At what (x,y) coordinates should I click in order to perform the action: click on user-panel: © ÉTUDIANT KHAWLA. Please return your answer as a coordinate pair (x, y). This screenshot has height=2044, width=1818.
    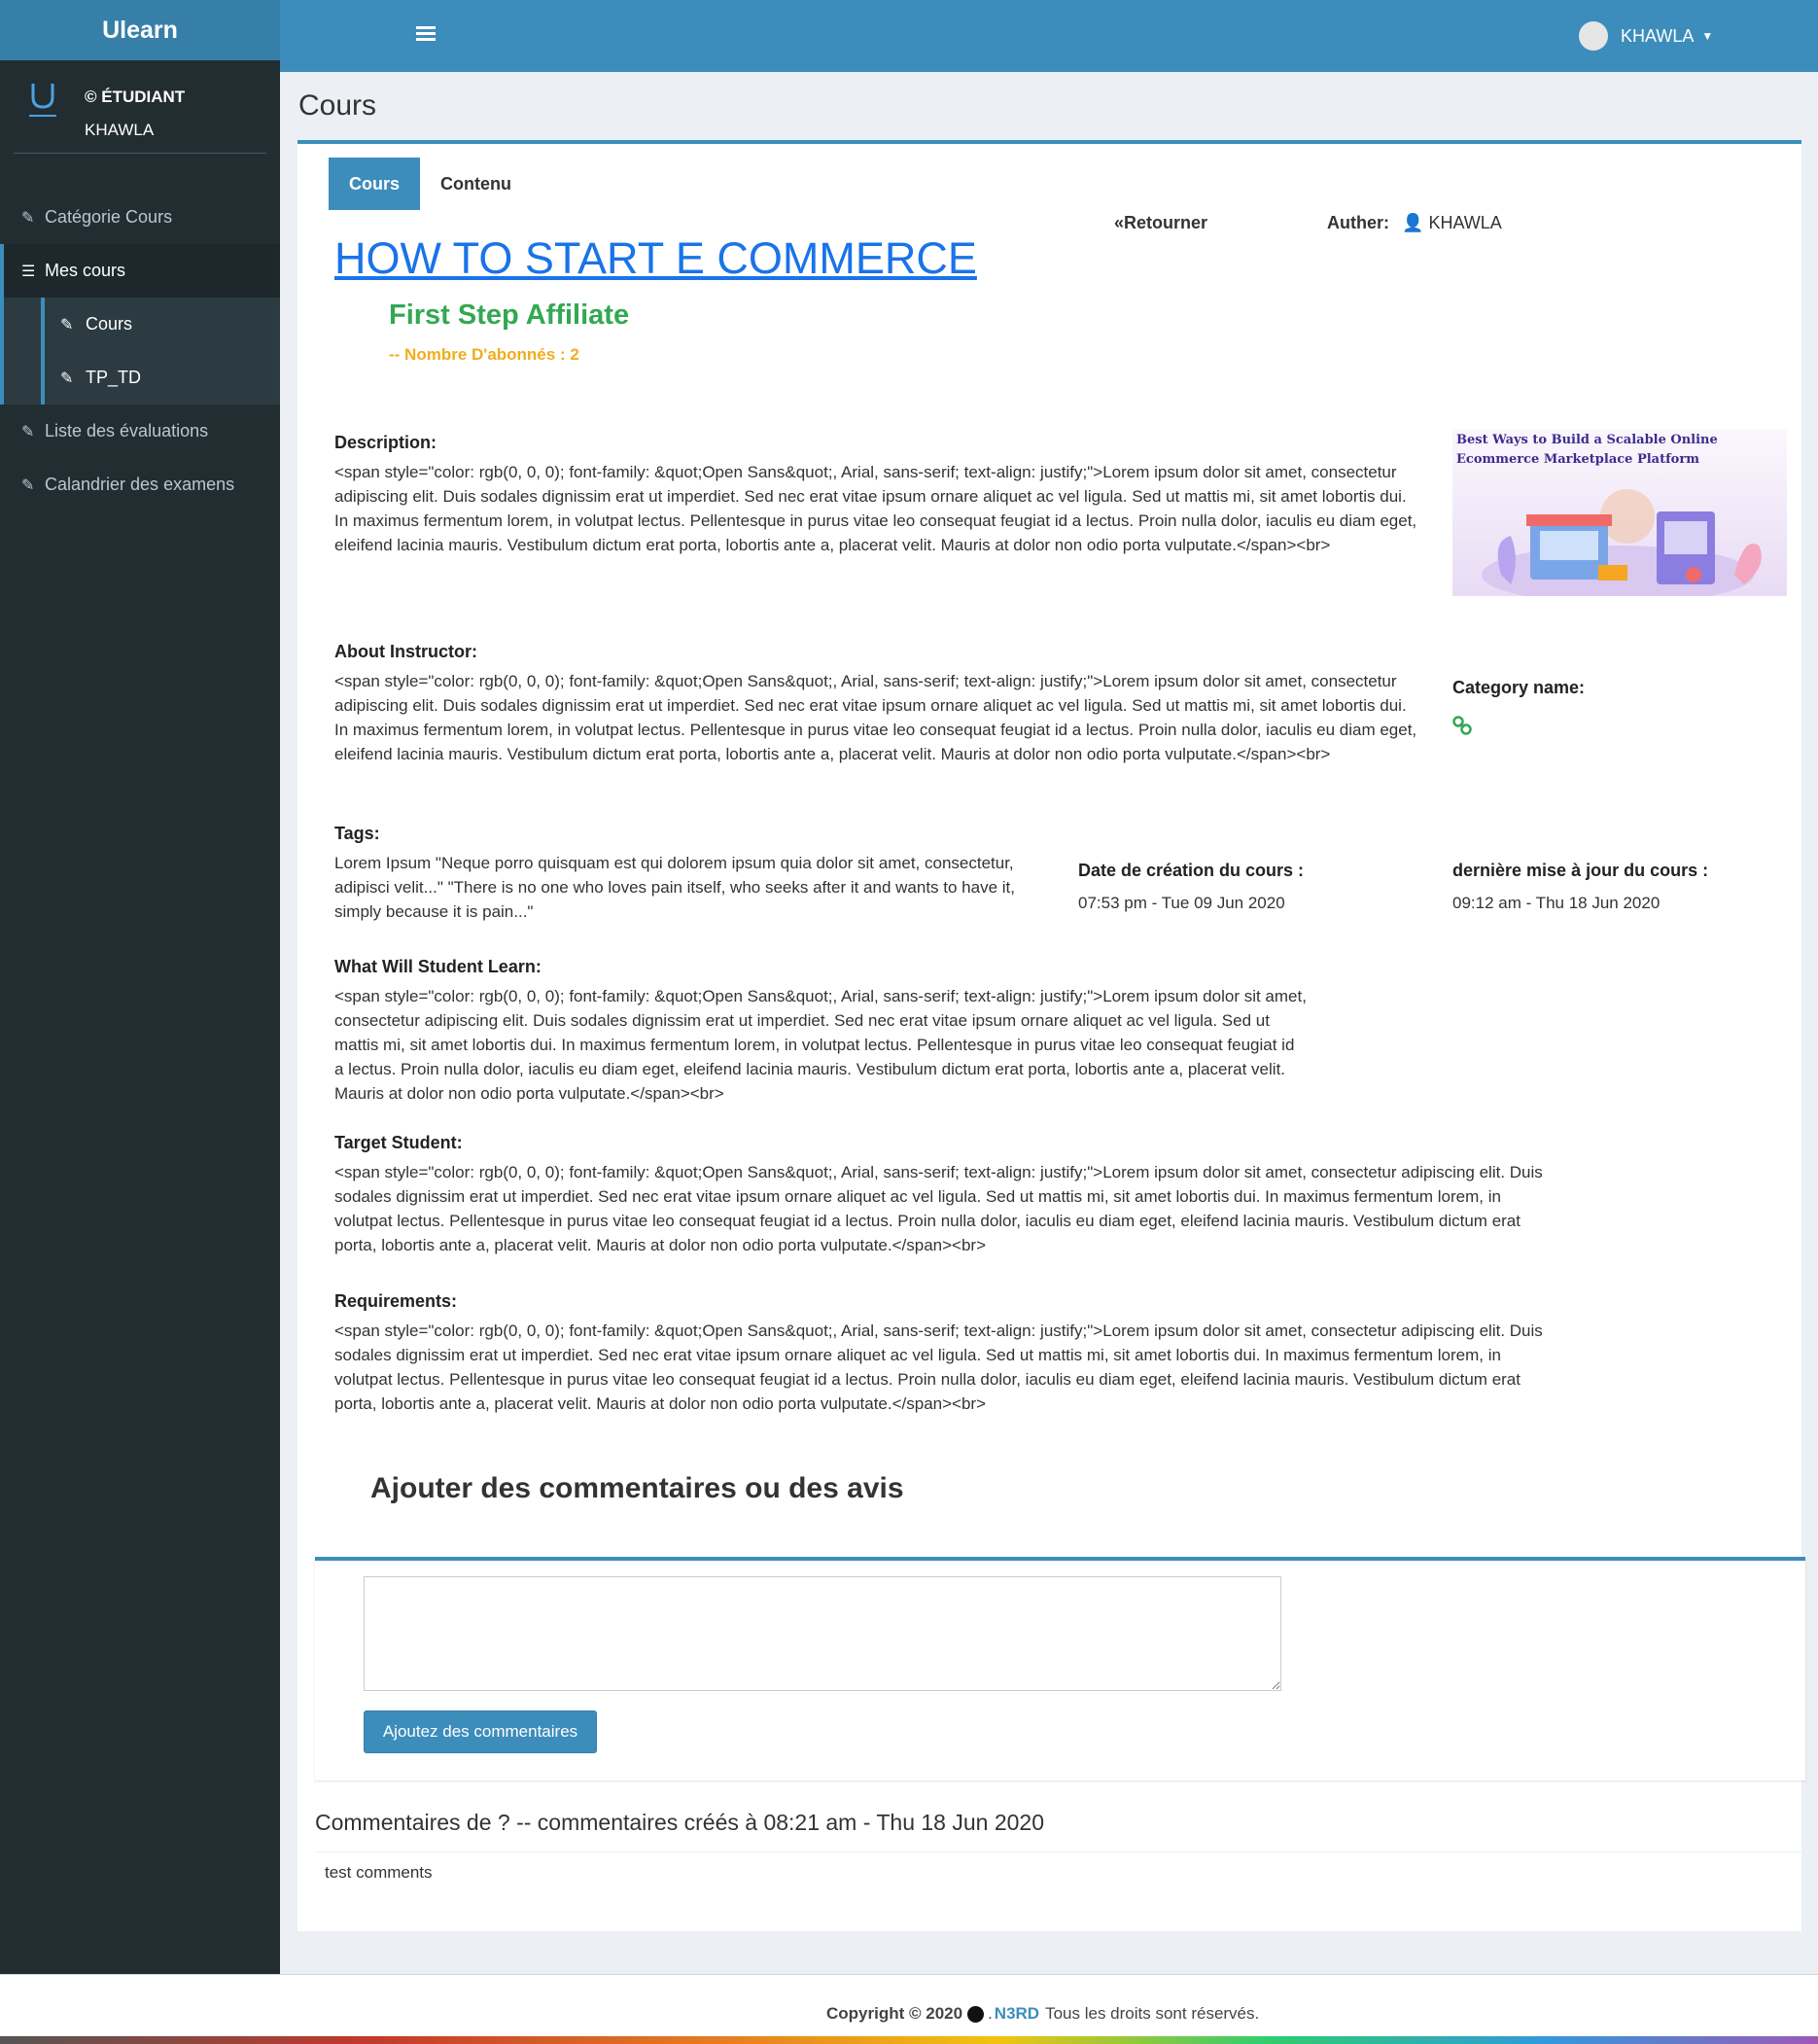
    Looking at the image, I should click on (140, 107).